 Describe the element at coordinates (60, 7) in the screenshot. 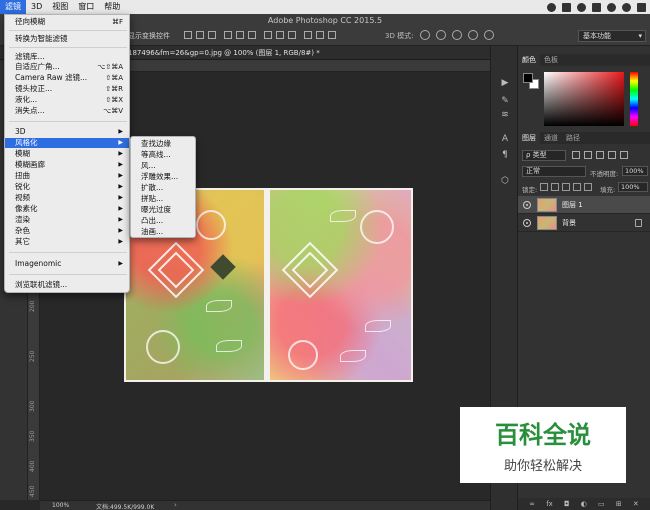

I see `menu-view: 视图` at that location.